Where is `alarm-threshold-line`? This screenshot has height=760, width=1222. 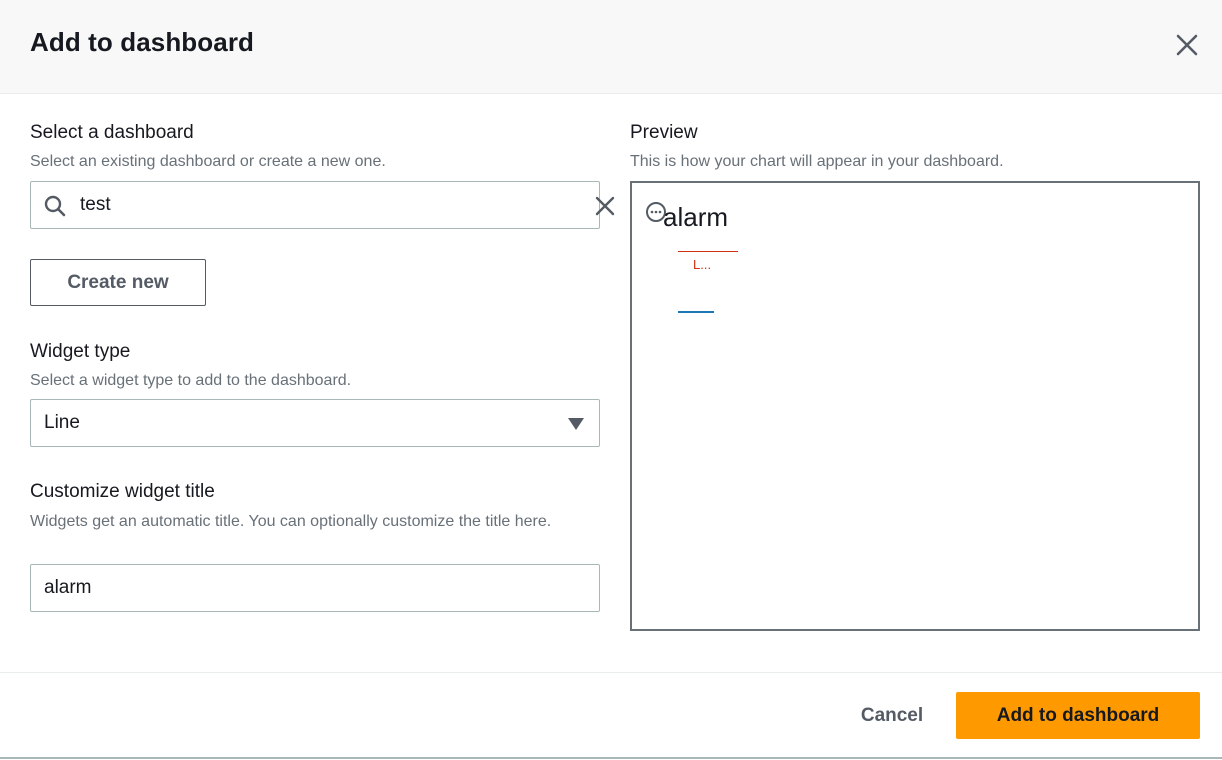 alarm-threshold-line is located at coordinates (708, 251).